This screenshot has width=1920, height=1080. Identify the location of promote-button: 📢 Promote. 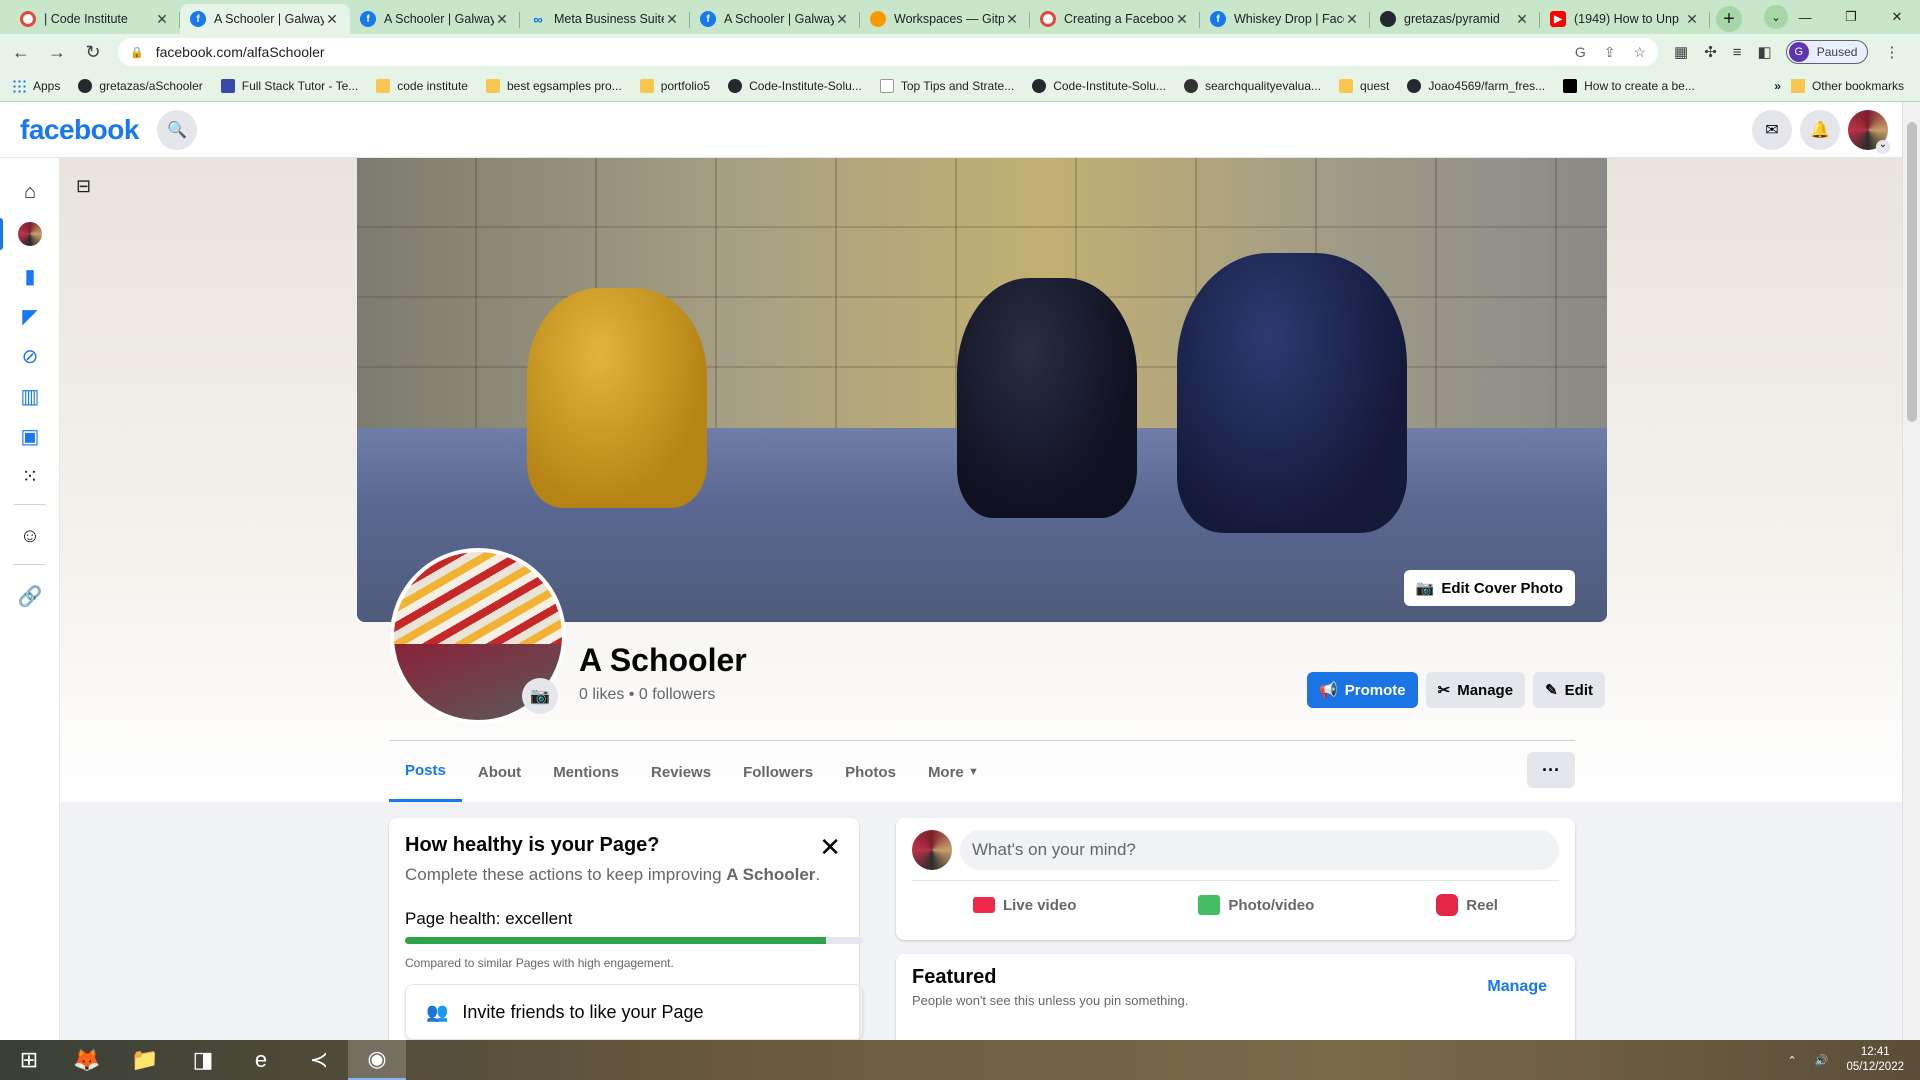
(1362, 690).